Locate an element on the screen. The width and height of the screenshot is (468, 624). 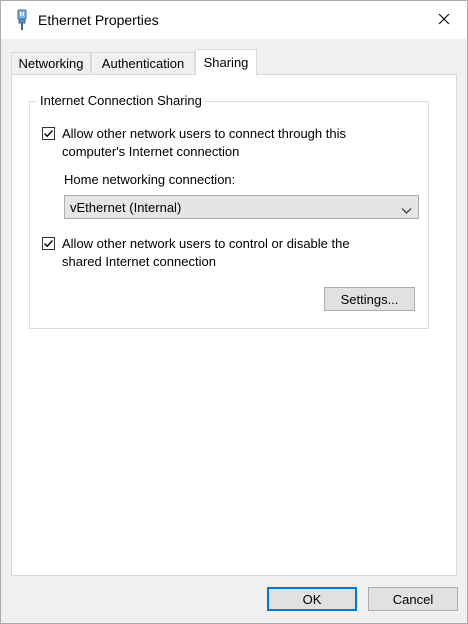
title-bar: Ethernet Properties is located at coordinates (234, 20).